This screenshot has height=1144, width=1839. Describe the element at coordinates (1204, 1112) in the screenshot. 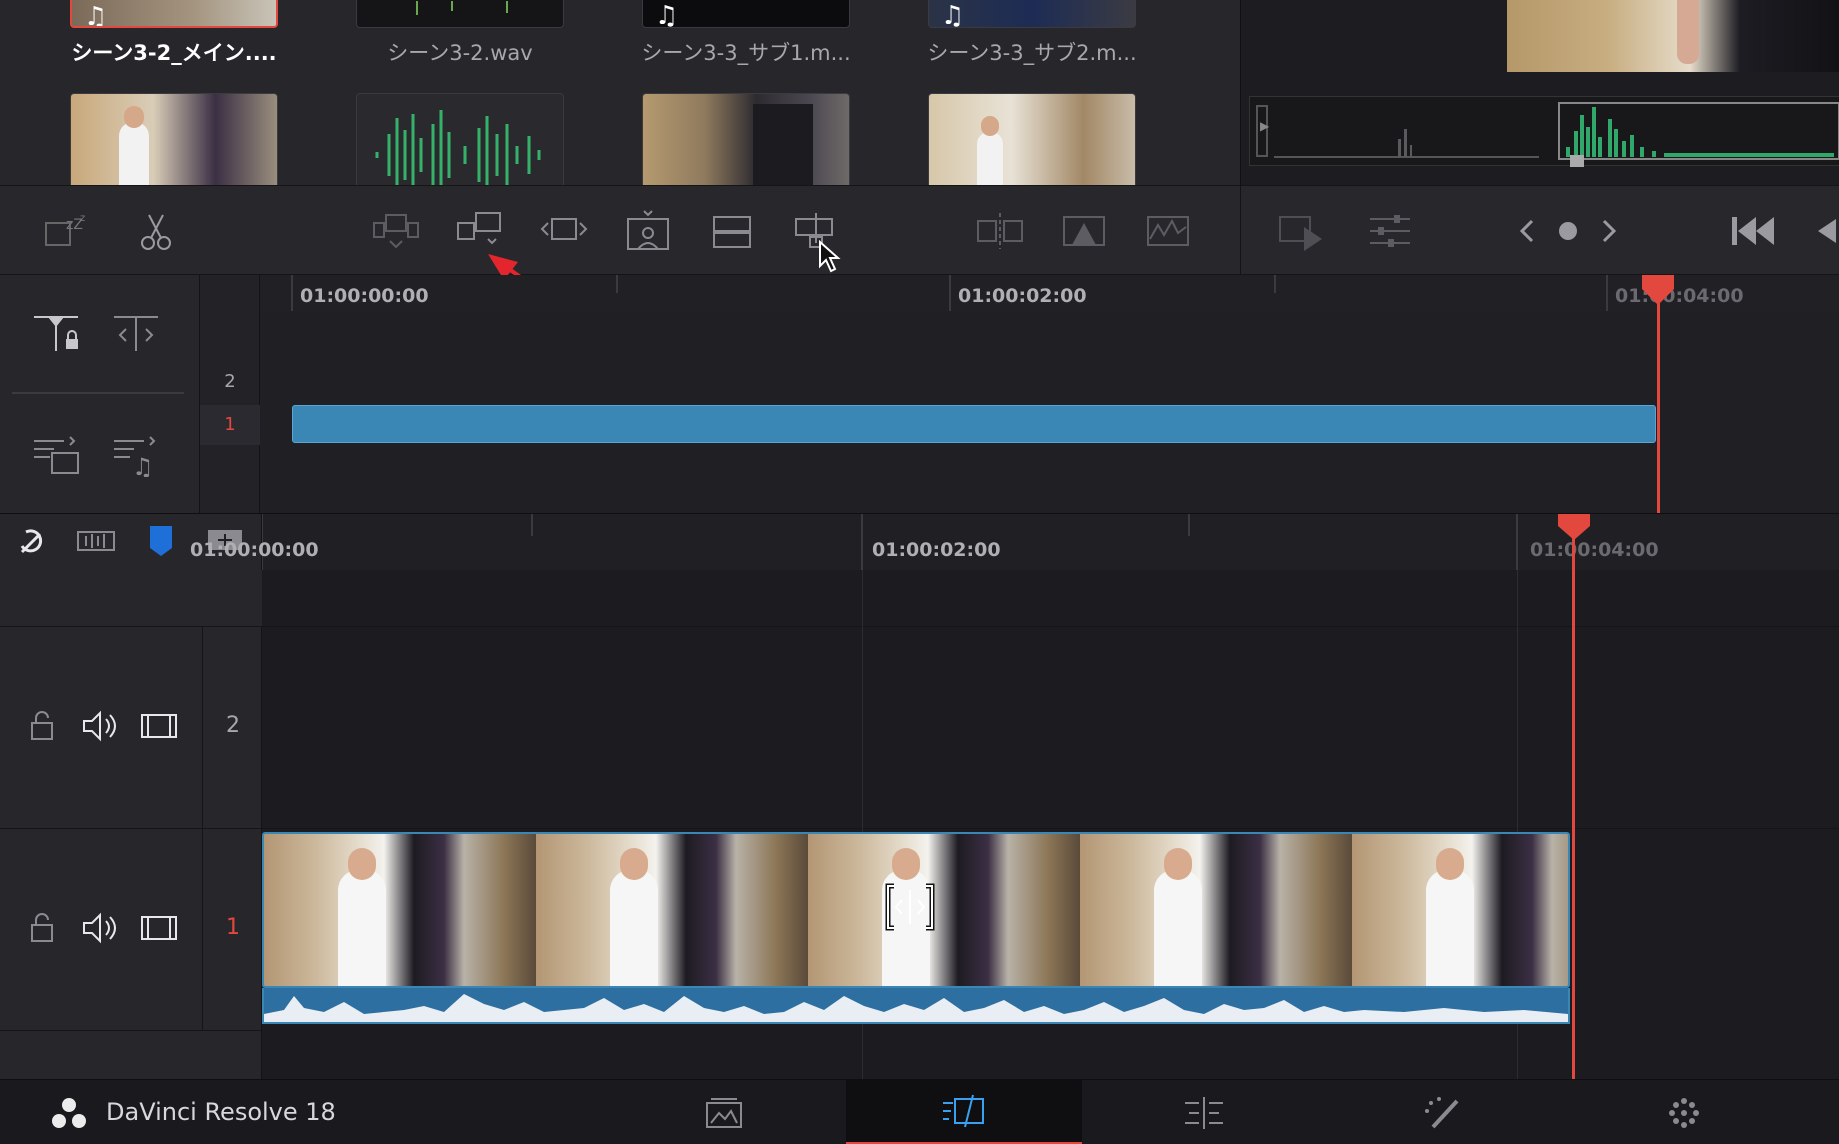

I see `page-edit-button` at that location.